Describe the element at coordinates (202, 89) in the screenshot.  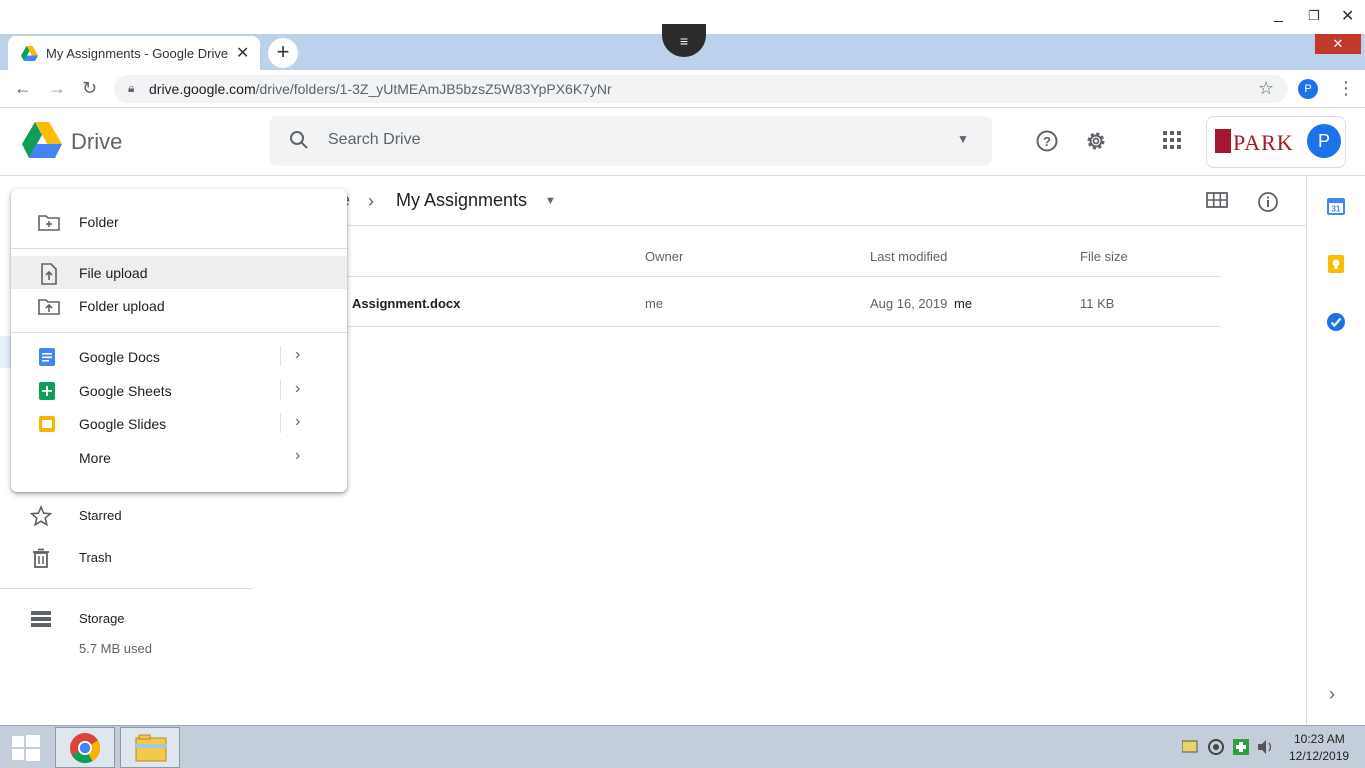
I see `url-host: drive.google.com` at that location.